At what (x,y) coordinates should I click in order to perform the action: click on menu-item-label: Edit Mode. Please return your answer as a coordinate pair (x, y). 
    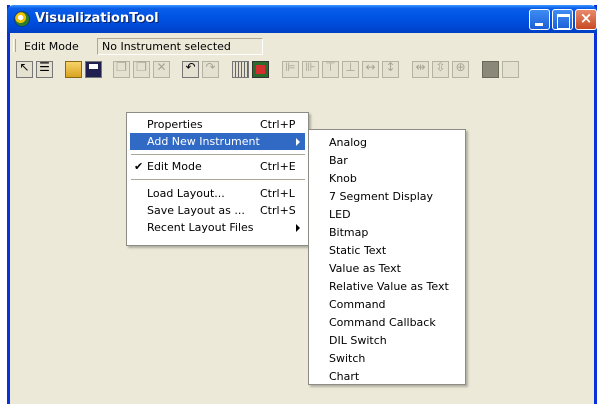
    Looking at the image, I should click on (174, 166).